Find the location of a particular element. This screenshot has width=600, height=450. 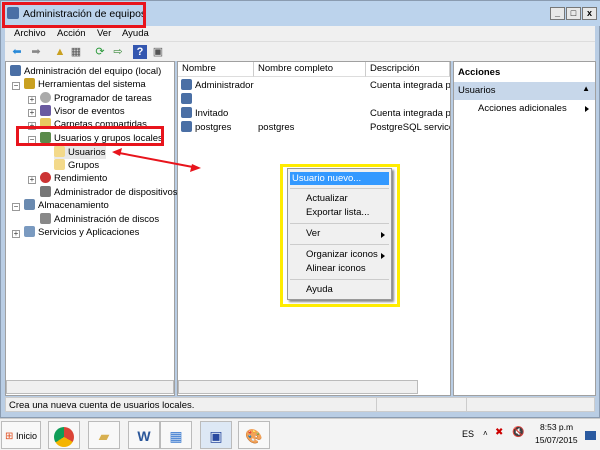

actions-section-usuarios: Usuarios ▲ is located at coordinates (524, 91).